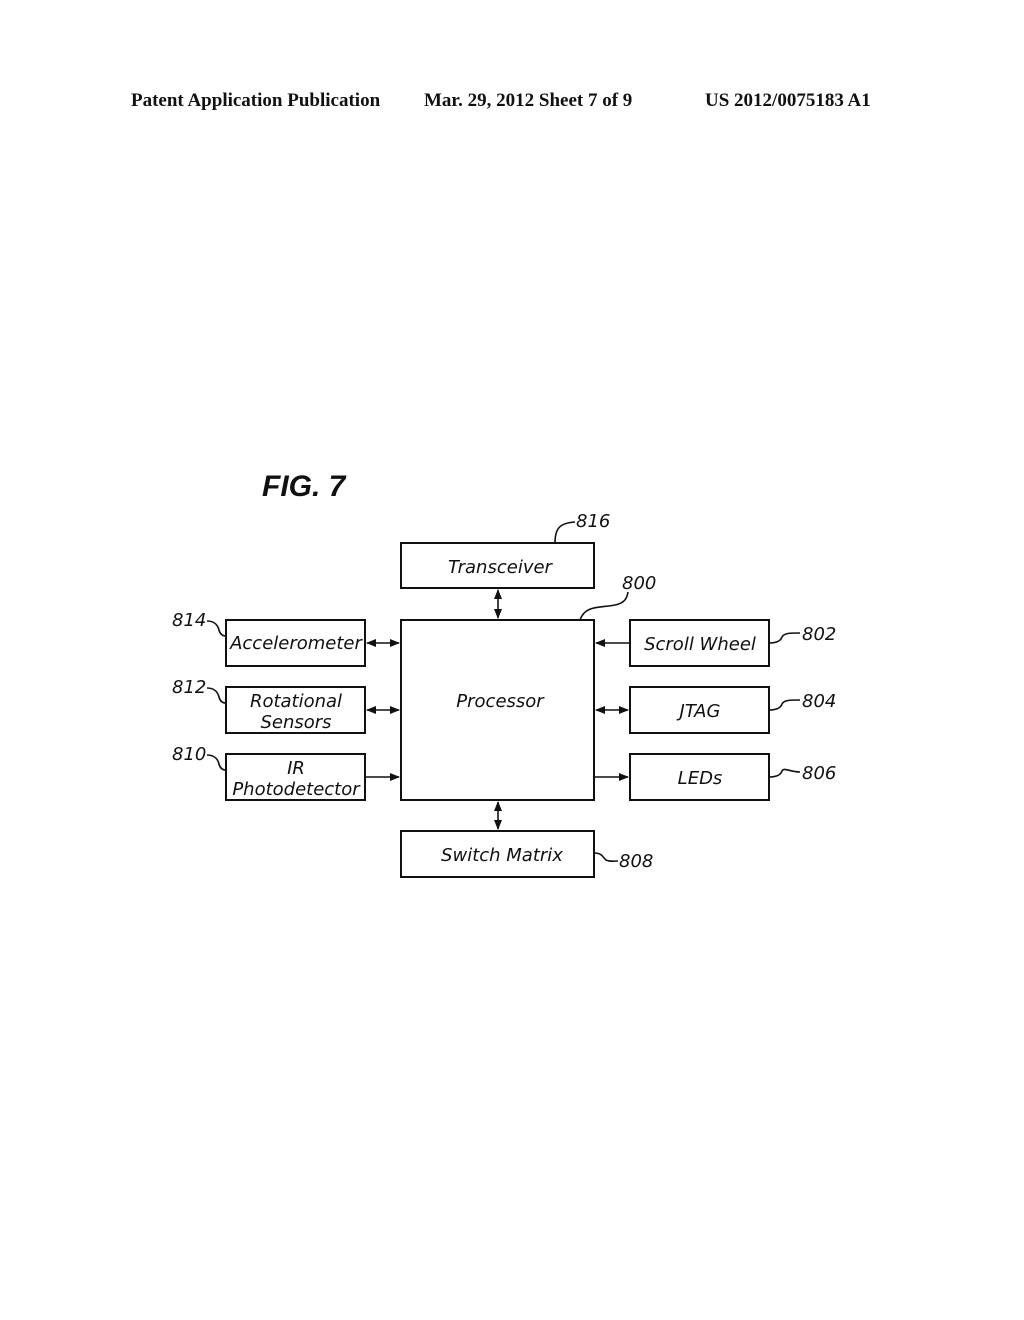  What do you see at coordinates (189, 754) in the screenshot?
I see `ir-photodetector-ref: 810` at bounding box center [189, 754].